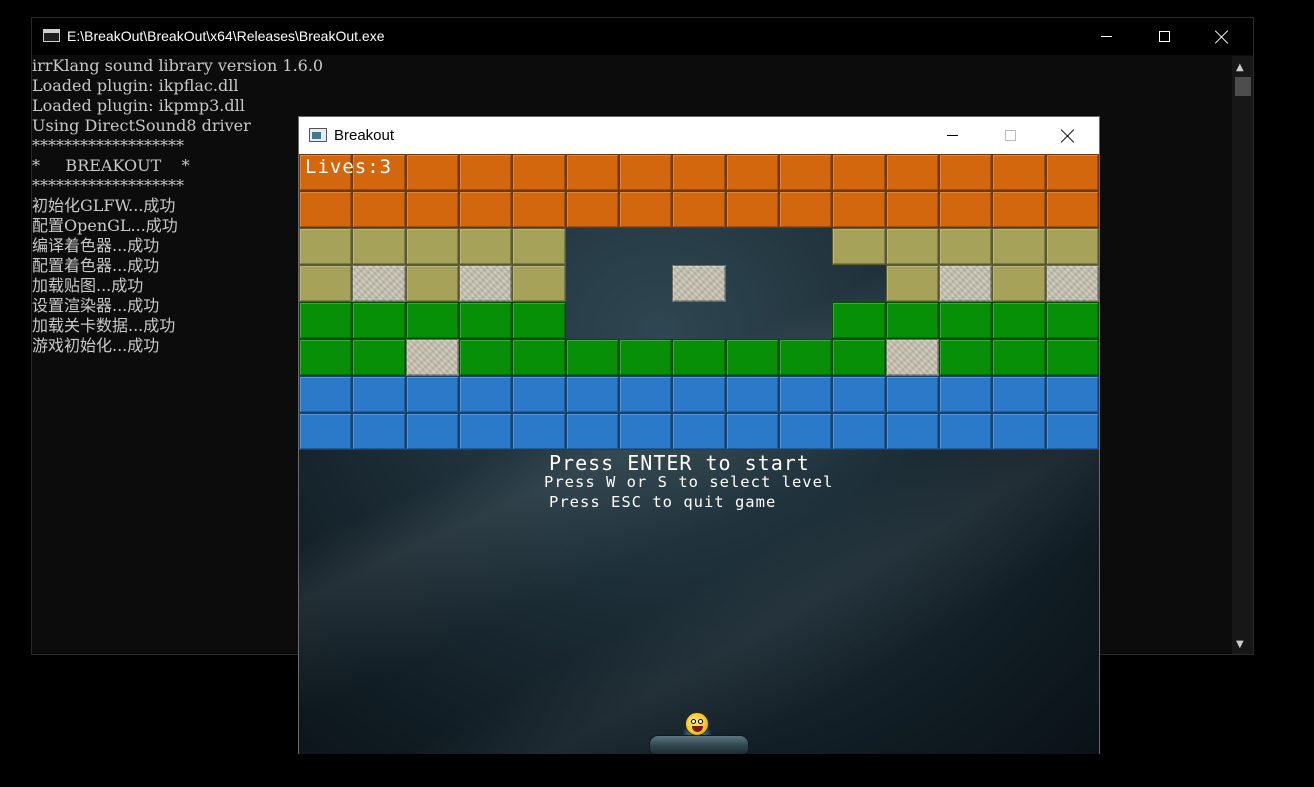 Image resolution: width=1314 pixels, height=787 pixels. I want to click on console-minimize-button, so click(1106, 36).